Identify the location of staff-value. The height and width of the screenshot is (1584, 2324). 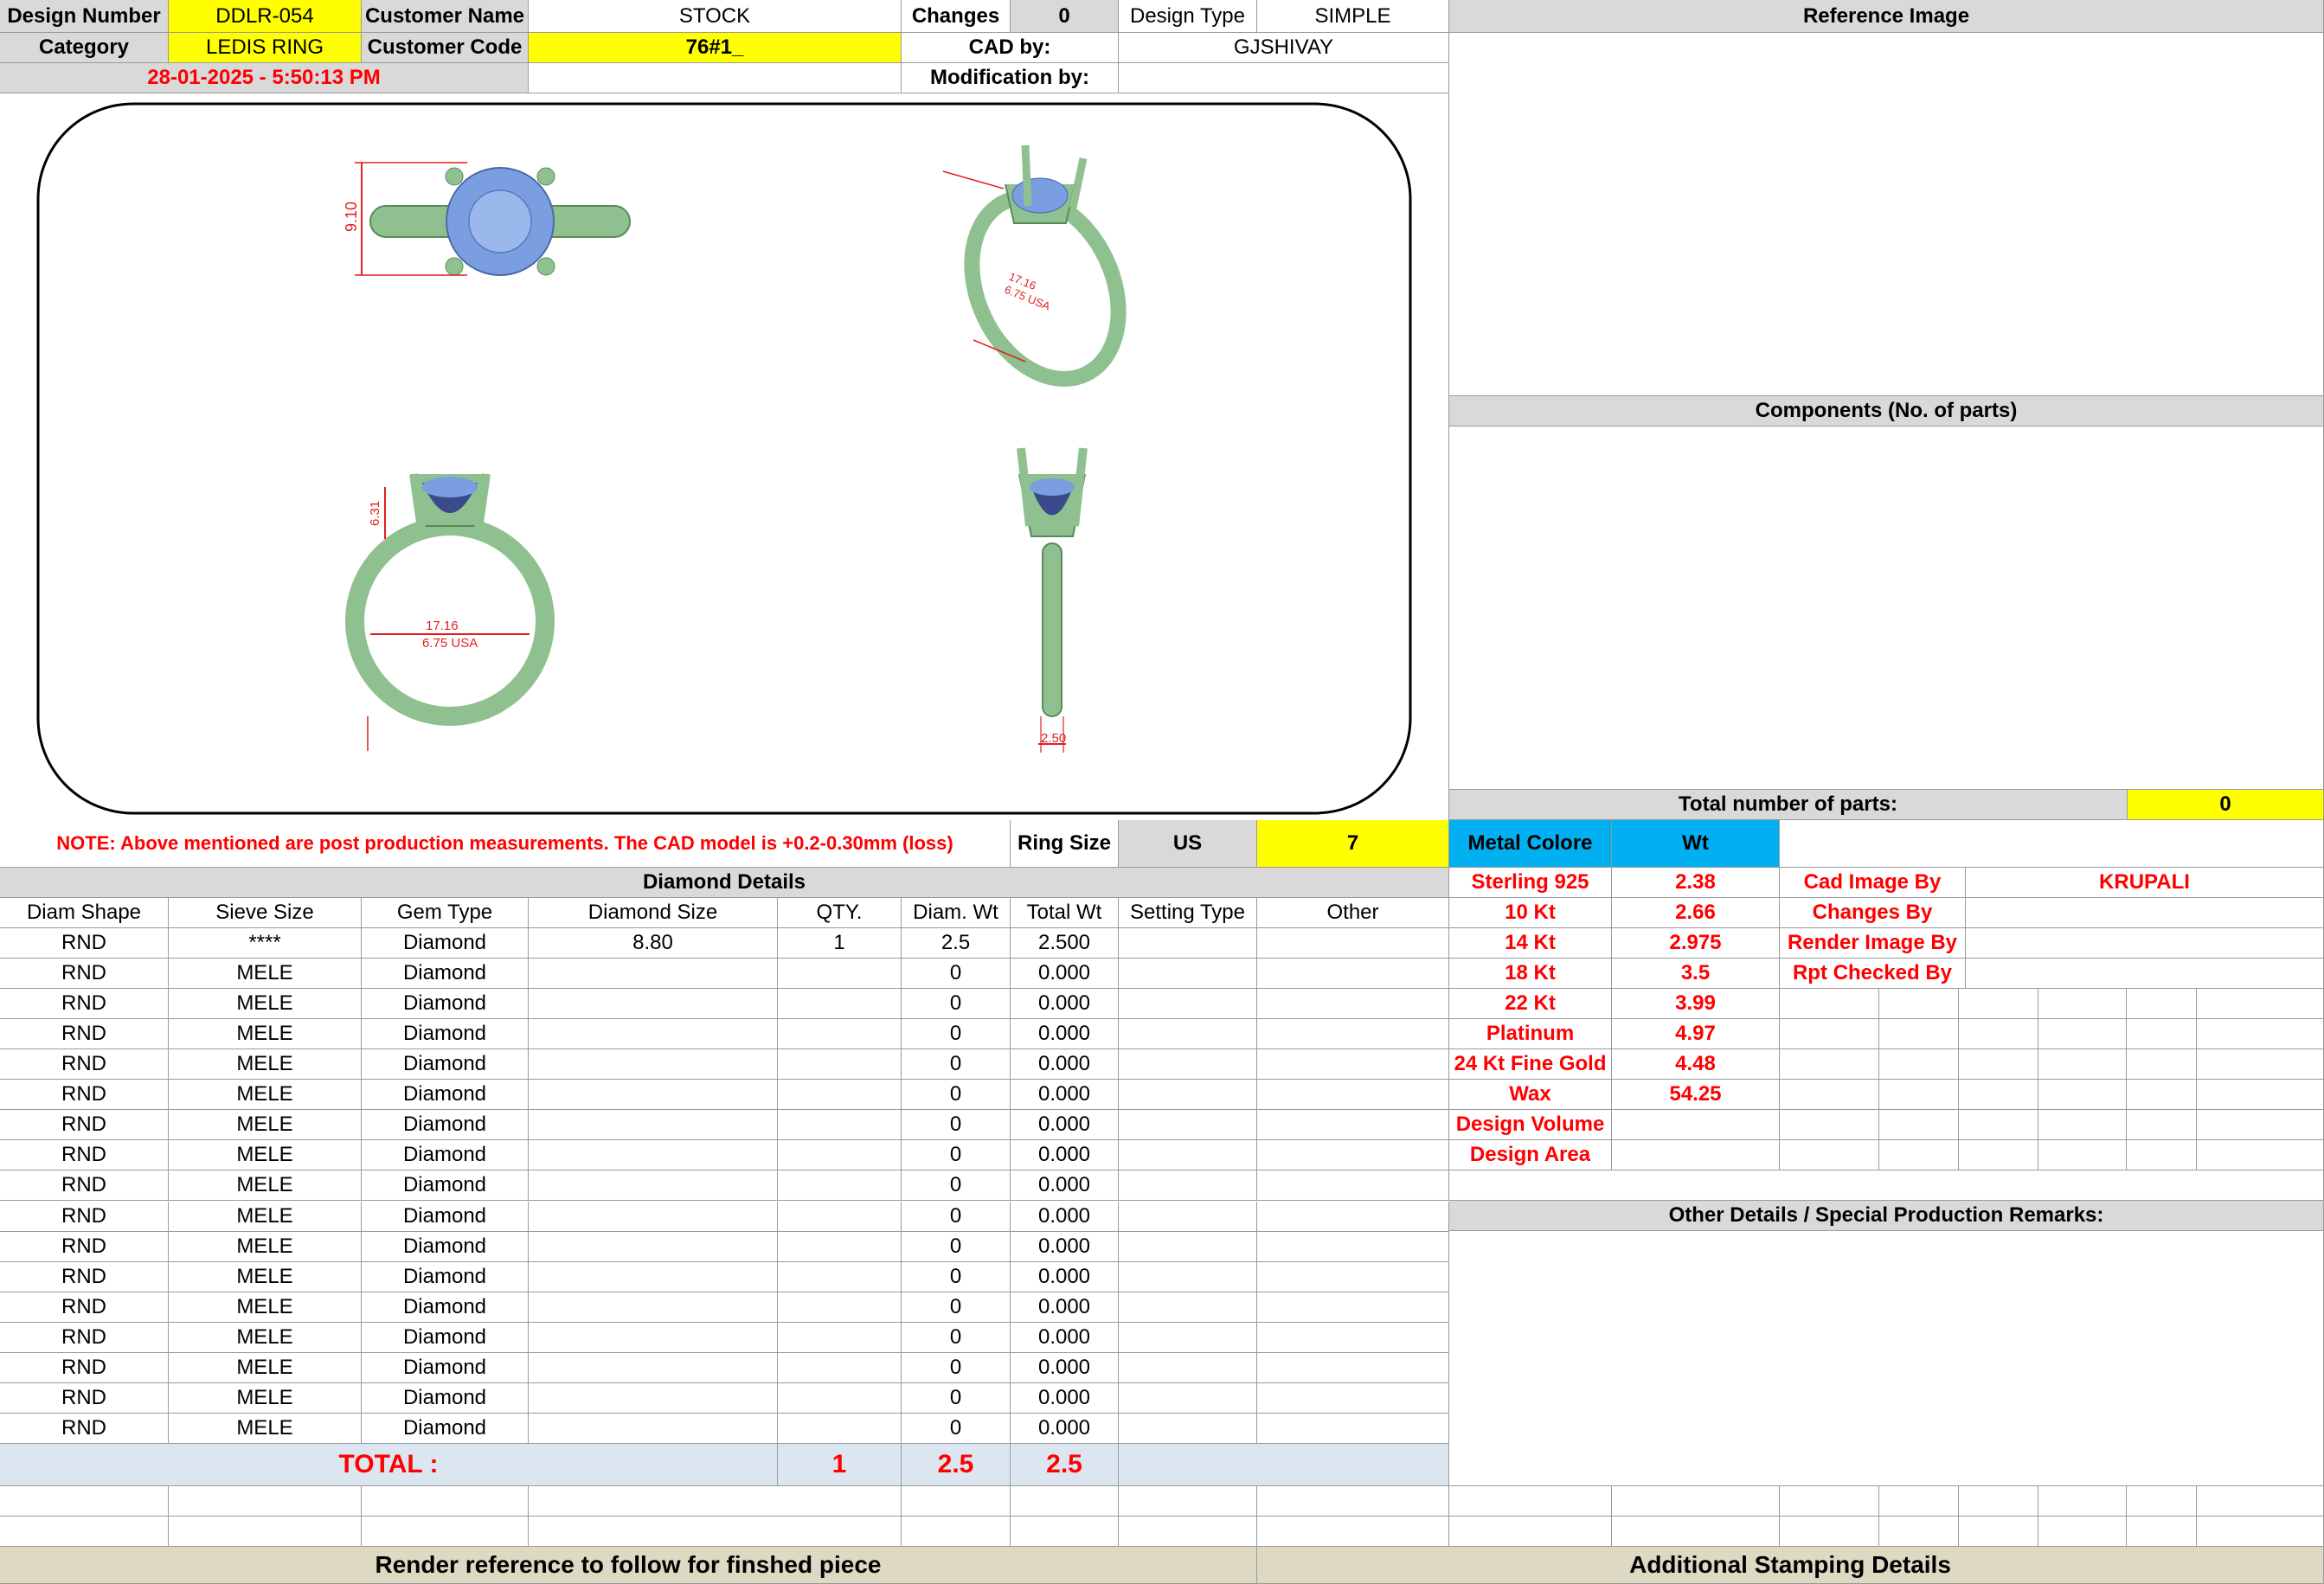
(2145, 974).